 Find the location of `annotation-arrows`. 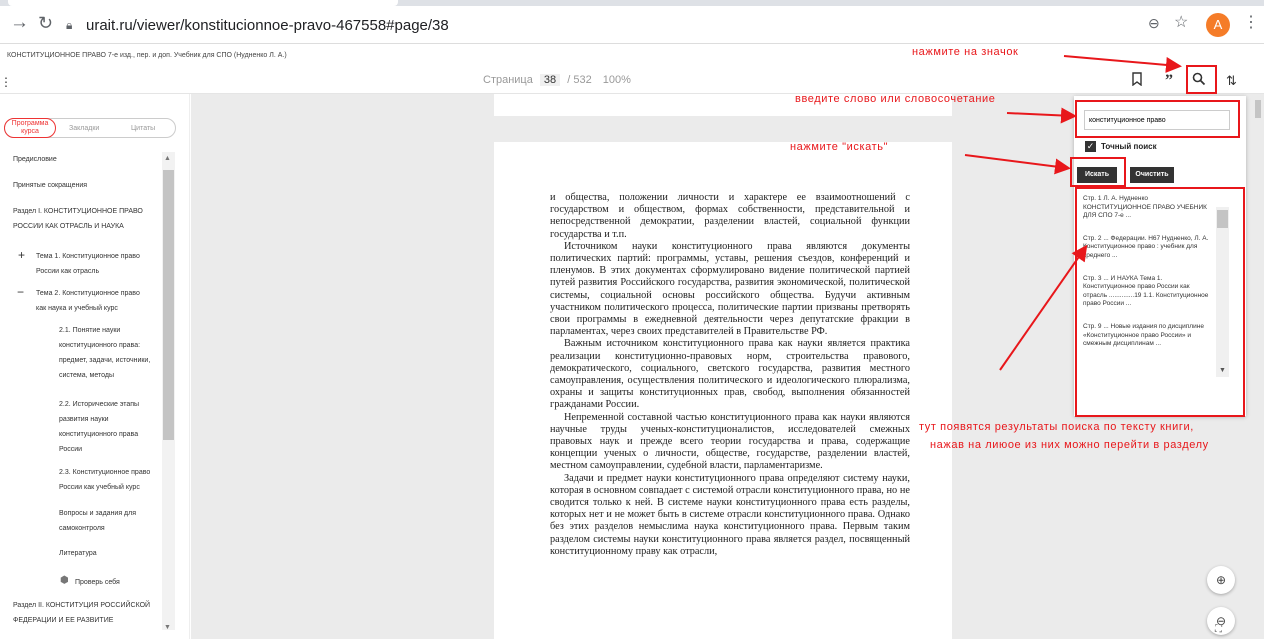

annotation-arrows is located at coordinates (1073, 213).